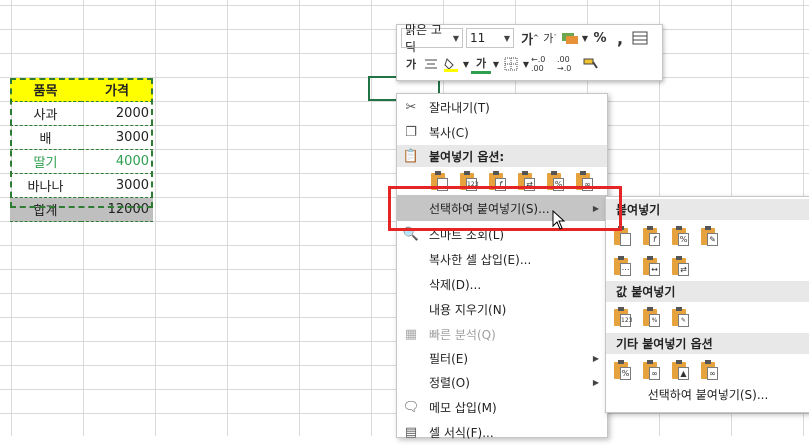 This screenshot has height=445, width=809. I want to click on menu-item-smart-lookup: 🔍 스마트 조회(L), so click(502, 234).